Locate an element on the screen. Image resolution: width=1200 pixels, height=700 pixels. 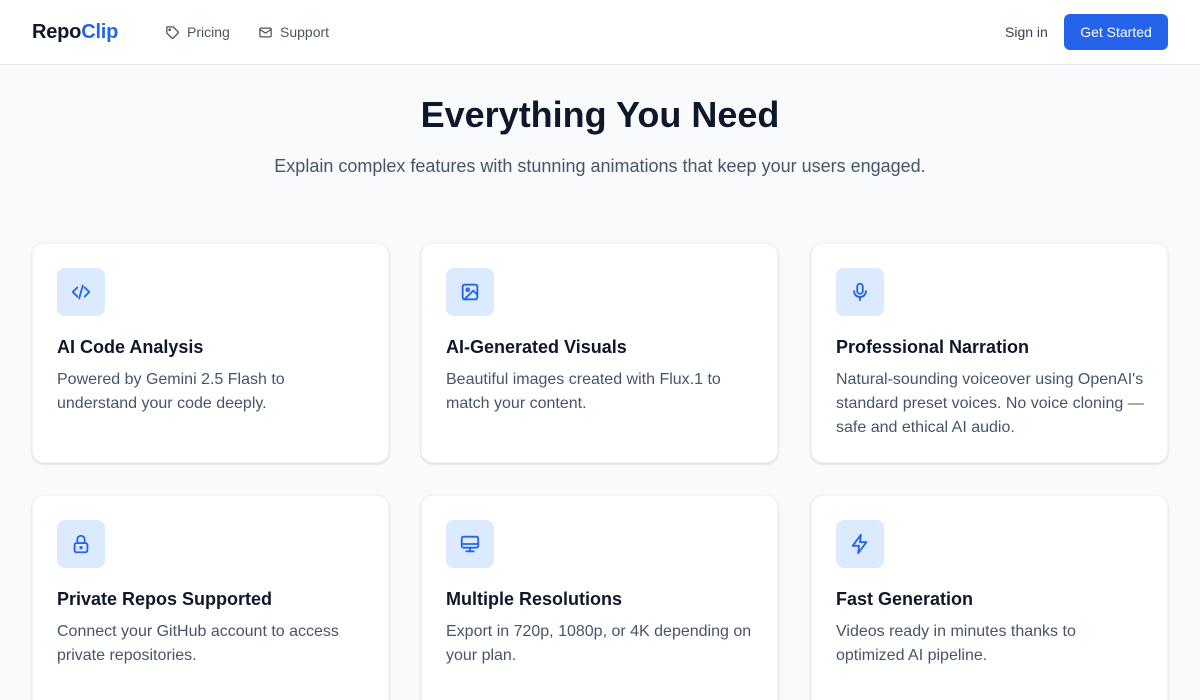
get-started-button: Get Started is located at coordinates (1116, 32).